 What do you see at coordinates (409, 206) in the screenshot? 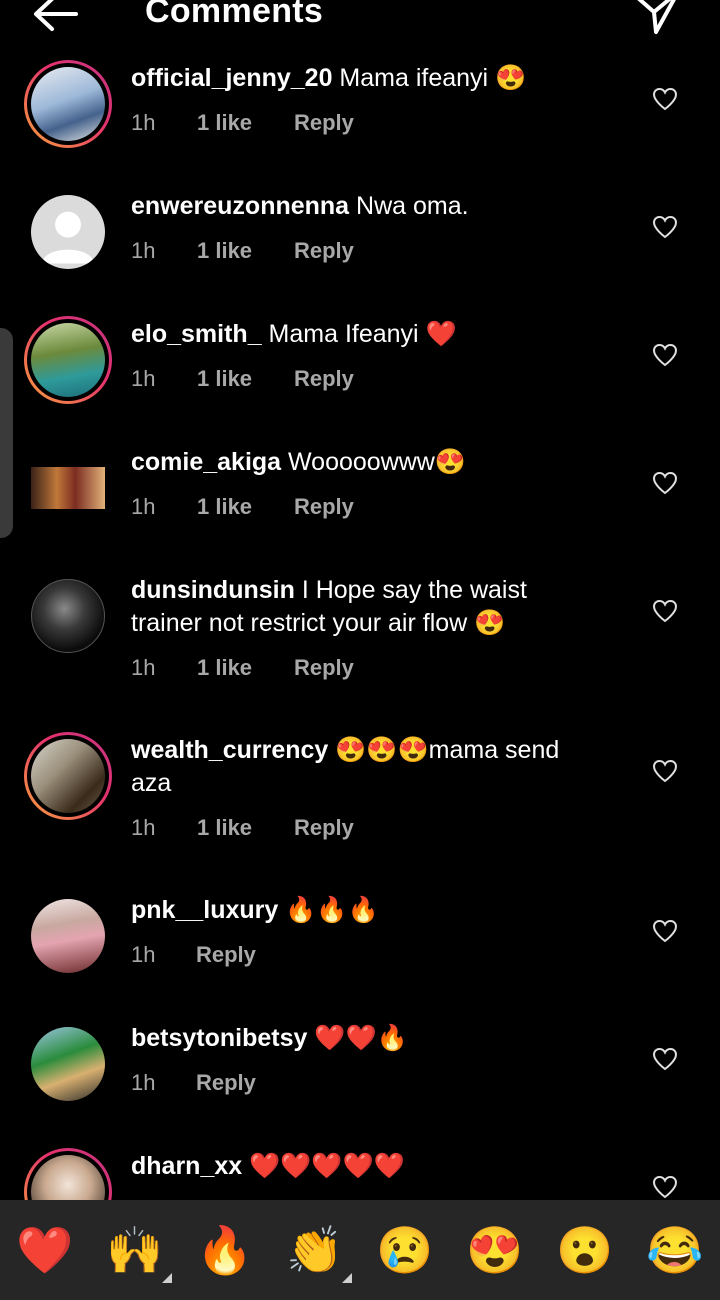
I see `comment-text: Nwa oma.` at bounding box center [409, 206].